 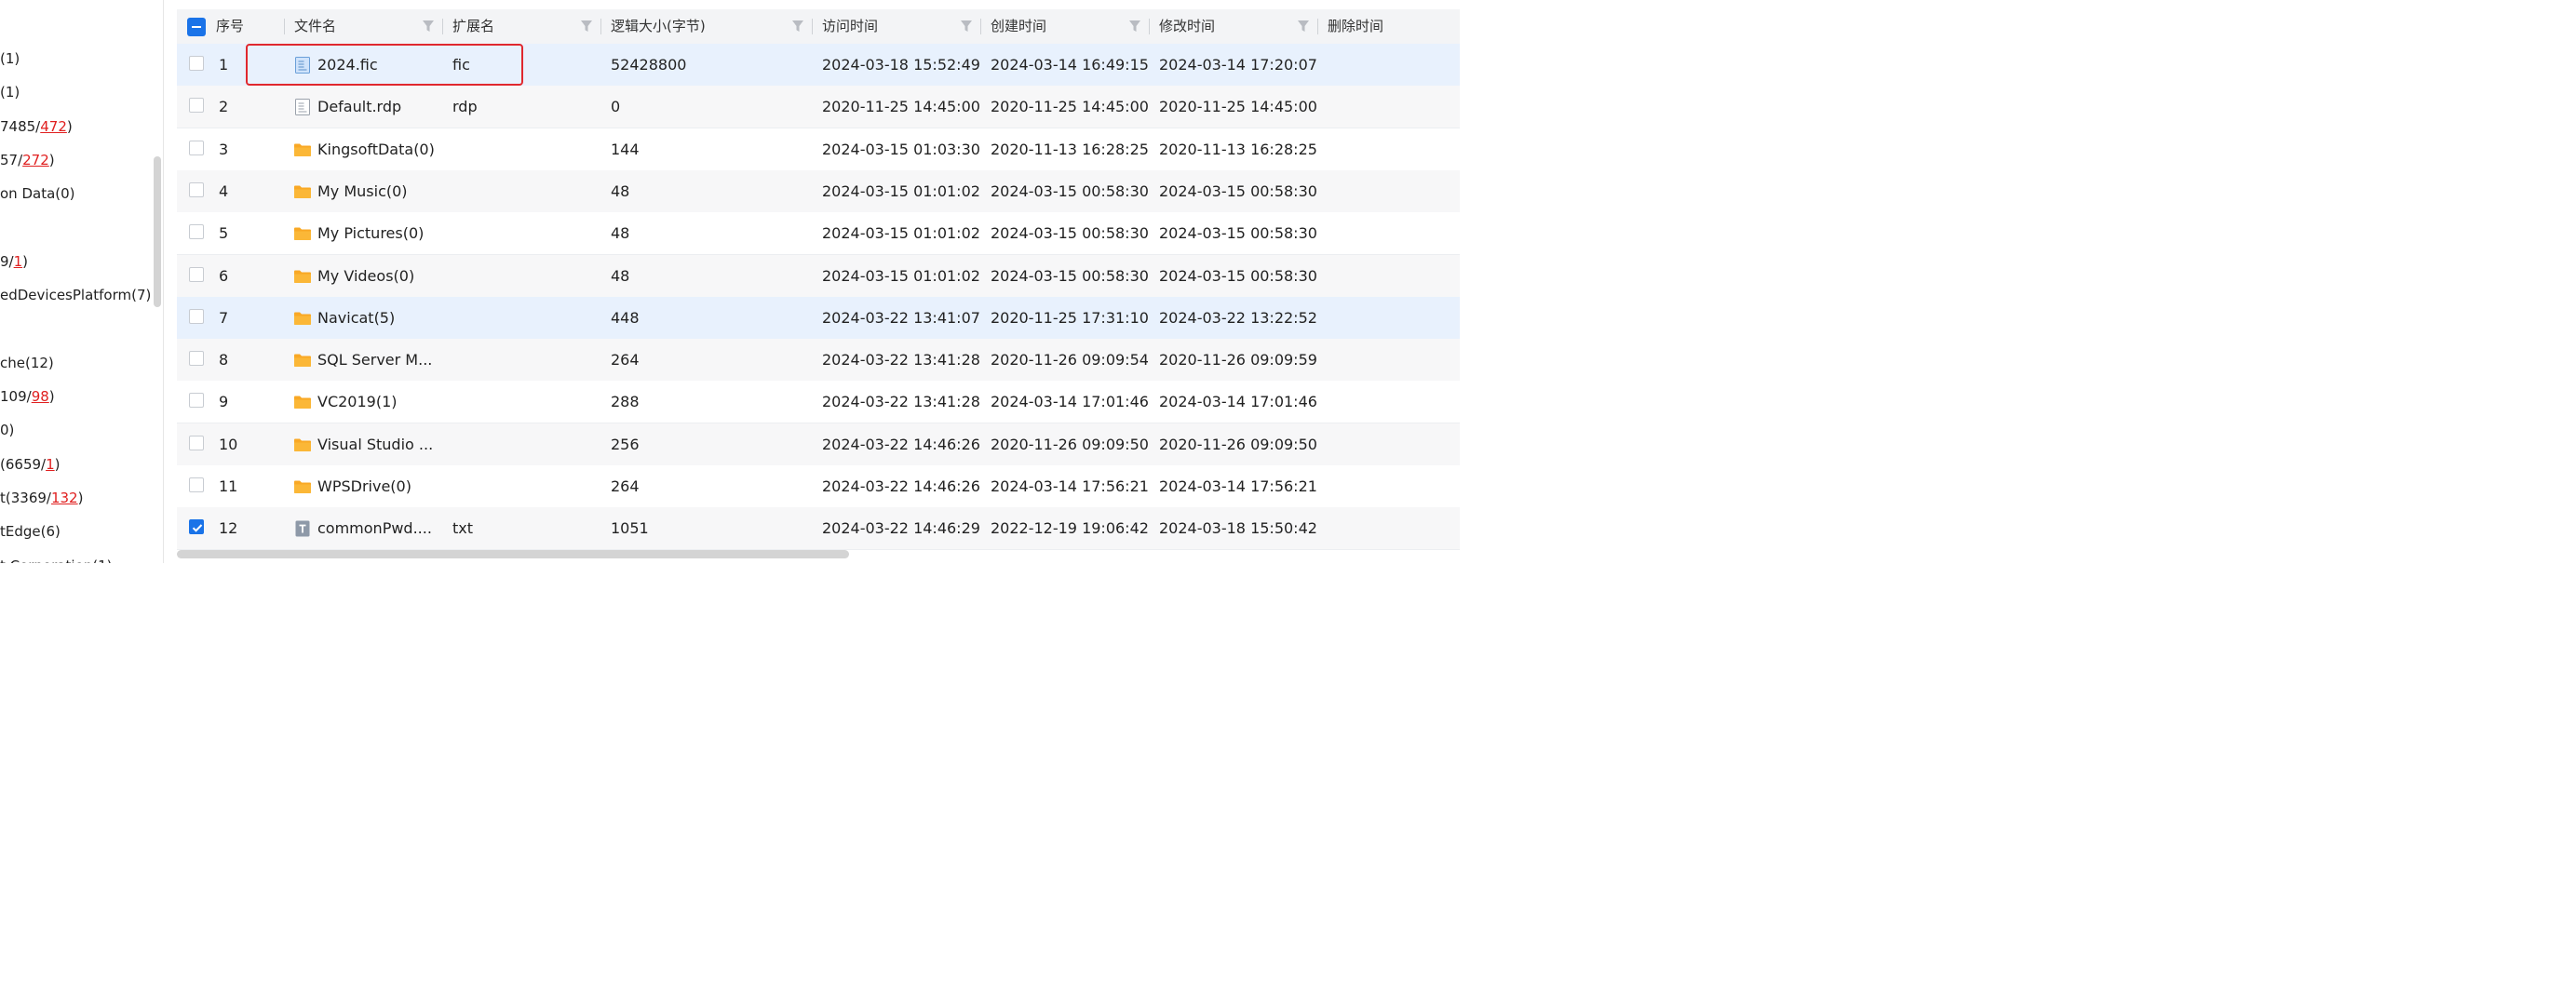 I want to click on tree-item: t Corporation(1), so click(x=56, y=560).